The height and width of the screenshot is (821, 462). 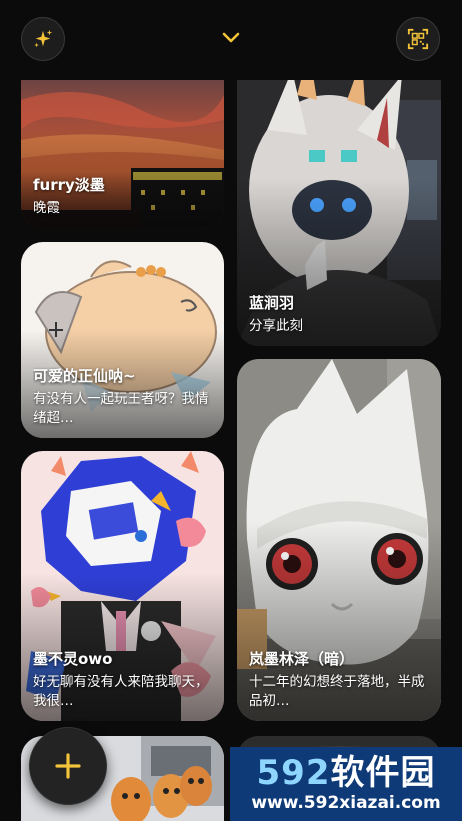 What do you see at coordinates (276, 326) in the screenshot?
I see `post-text: 分享此刻` at bounding box center [276, 326].